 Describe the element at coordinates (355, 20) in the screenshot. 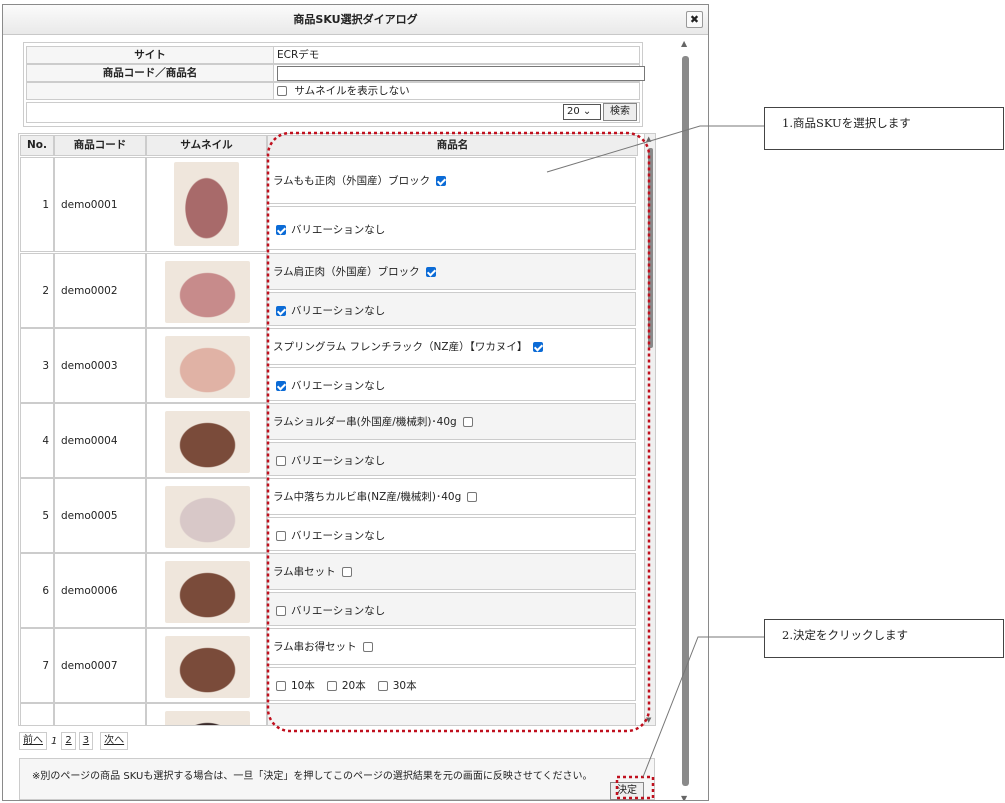

I see `dialog-titlebar: 商品SKU選択ダイアログ` at that location.